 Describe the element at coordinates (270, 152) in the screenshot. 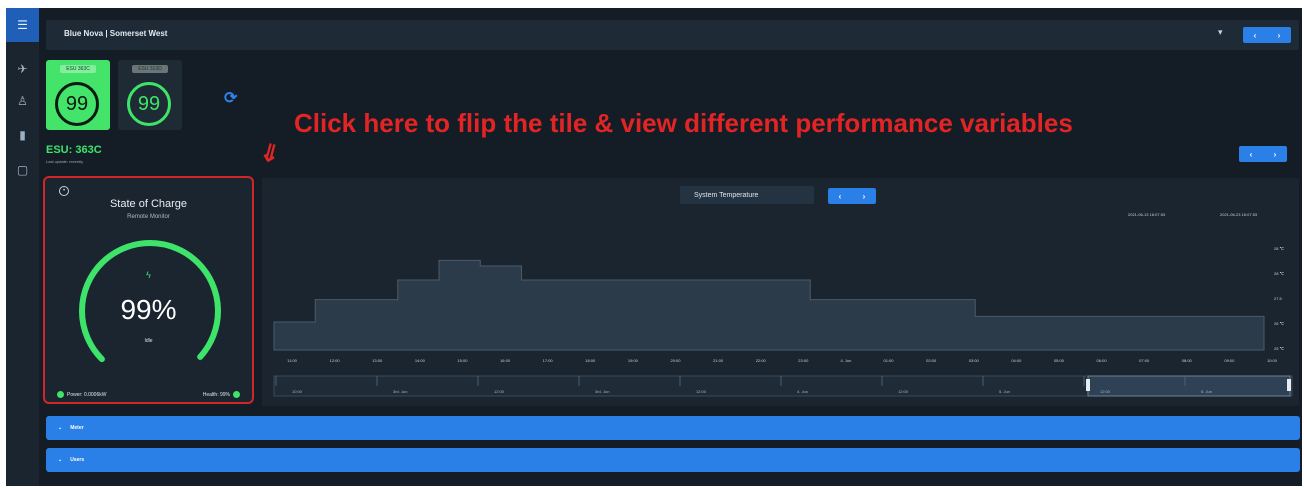

I see `annotation-arrow-icon: ⇙` at that location.